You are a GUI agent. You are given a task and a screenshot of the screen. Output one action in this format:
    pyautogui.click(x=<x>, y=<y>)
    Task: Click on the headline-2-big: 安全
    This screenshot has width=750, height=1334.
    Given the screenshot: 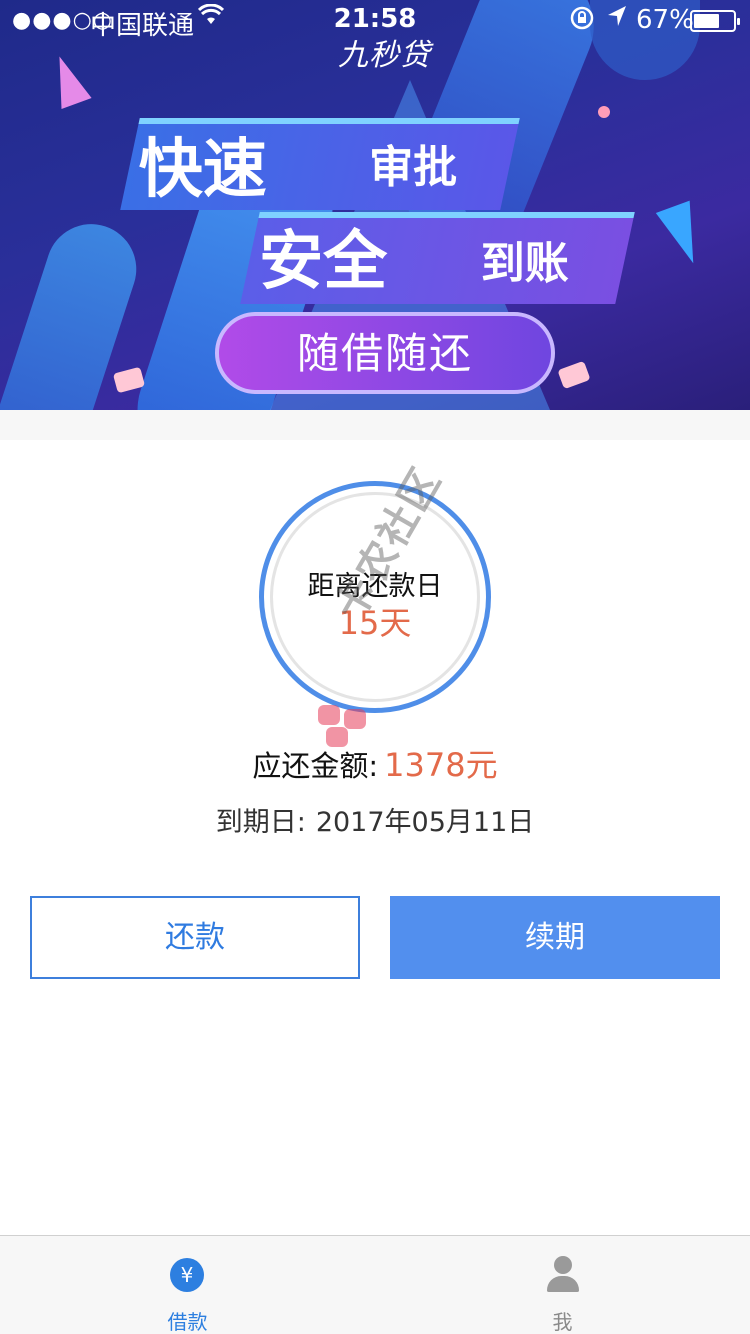 What is the action you would take?
    pyautogui.click(x=323, y=262)
    